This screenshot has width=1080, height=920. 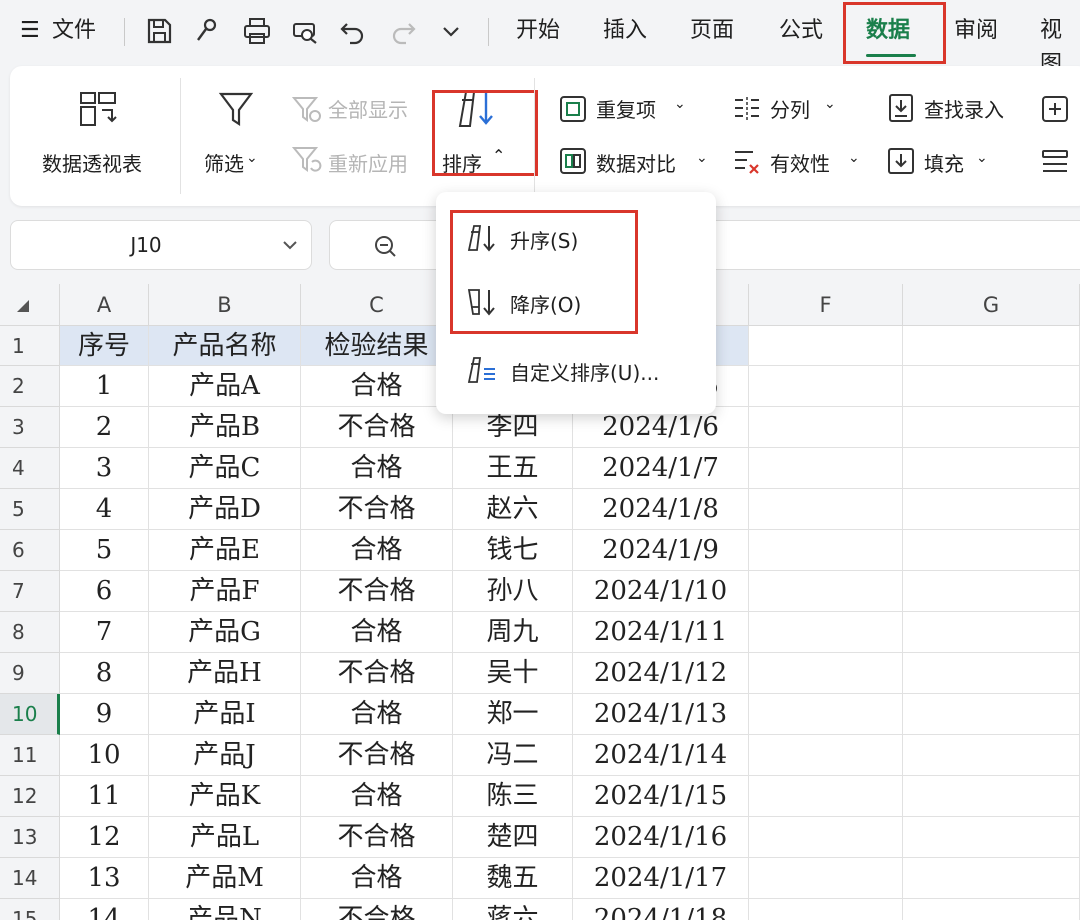 What do you see at coordinates (513, 837) in the screenshot?
I see `table-cell: 楚四` at bounding box center [513, 837].